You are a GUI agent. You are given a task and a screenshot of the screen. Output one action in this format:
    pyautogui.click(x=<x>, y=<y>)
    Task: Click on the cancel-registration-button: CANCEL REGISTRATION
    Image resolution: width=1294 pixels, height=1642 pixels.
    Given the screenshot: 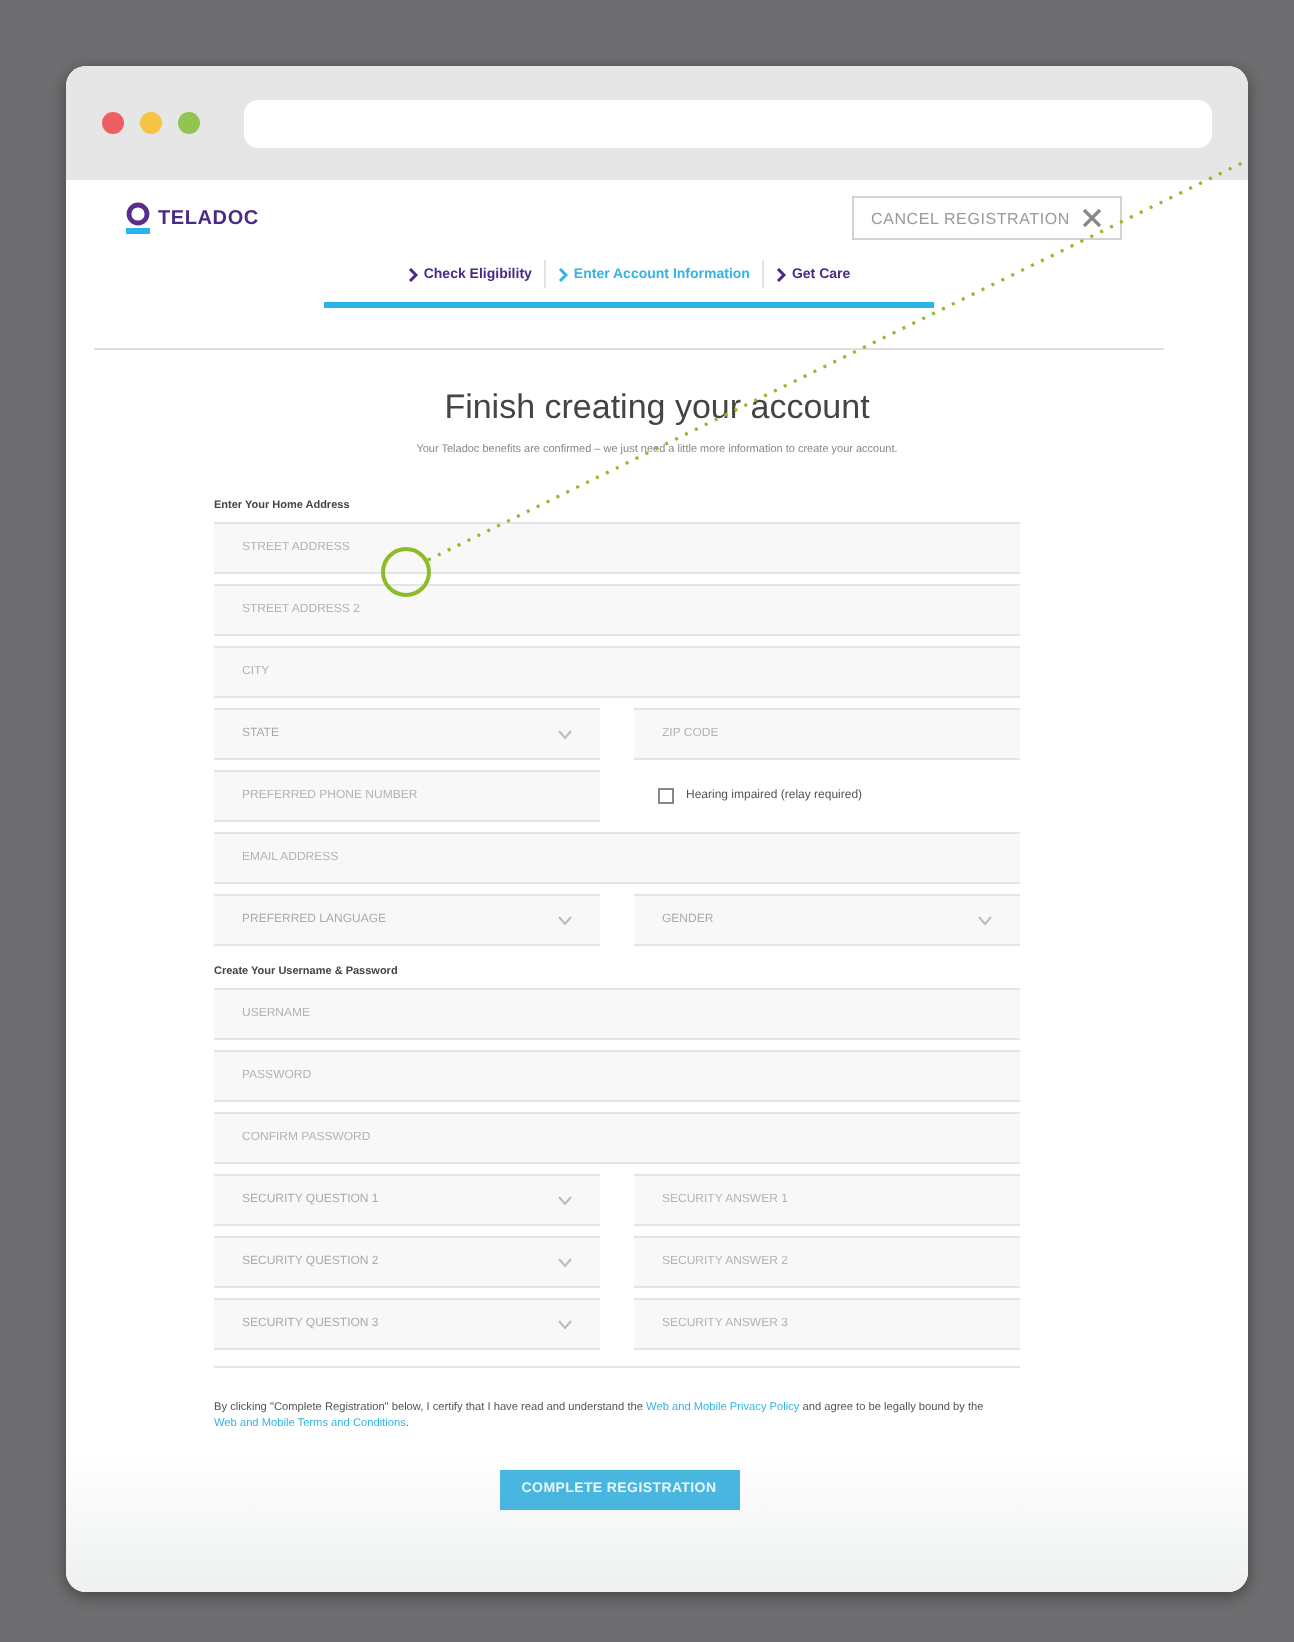 What is the action you would take?
    pyautogui.click(x=986, y=218)
    